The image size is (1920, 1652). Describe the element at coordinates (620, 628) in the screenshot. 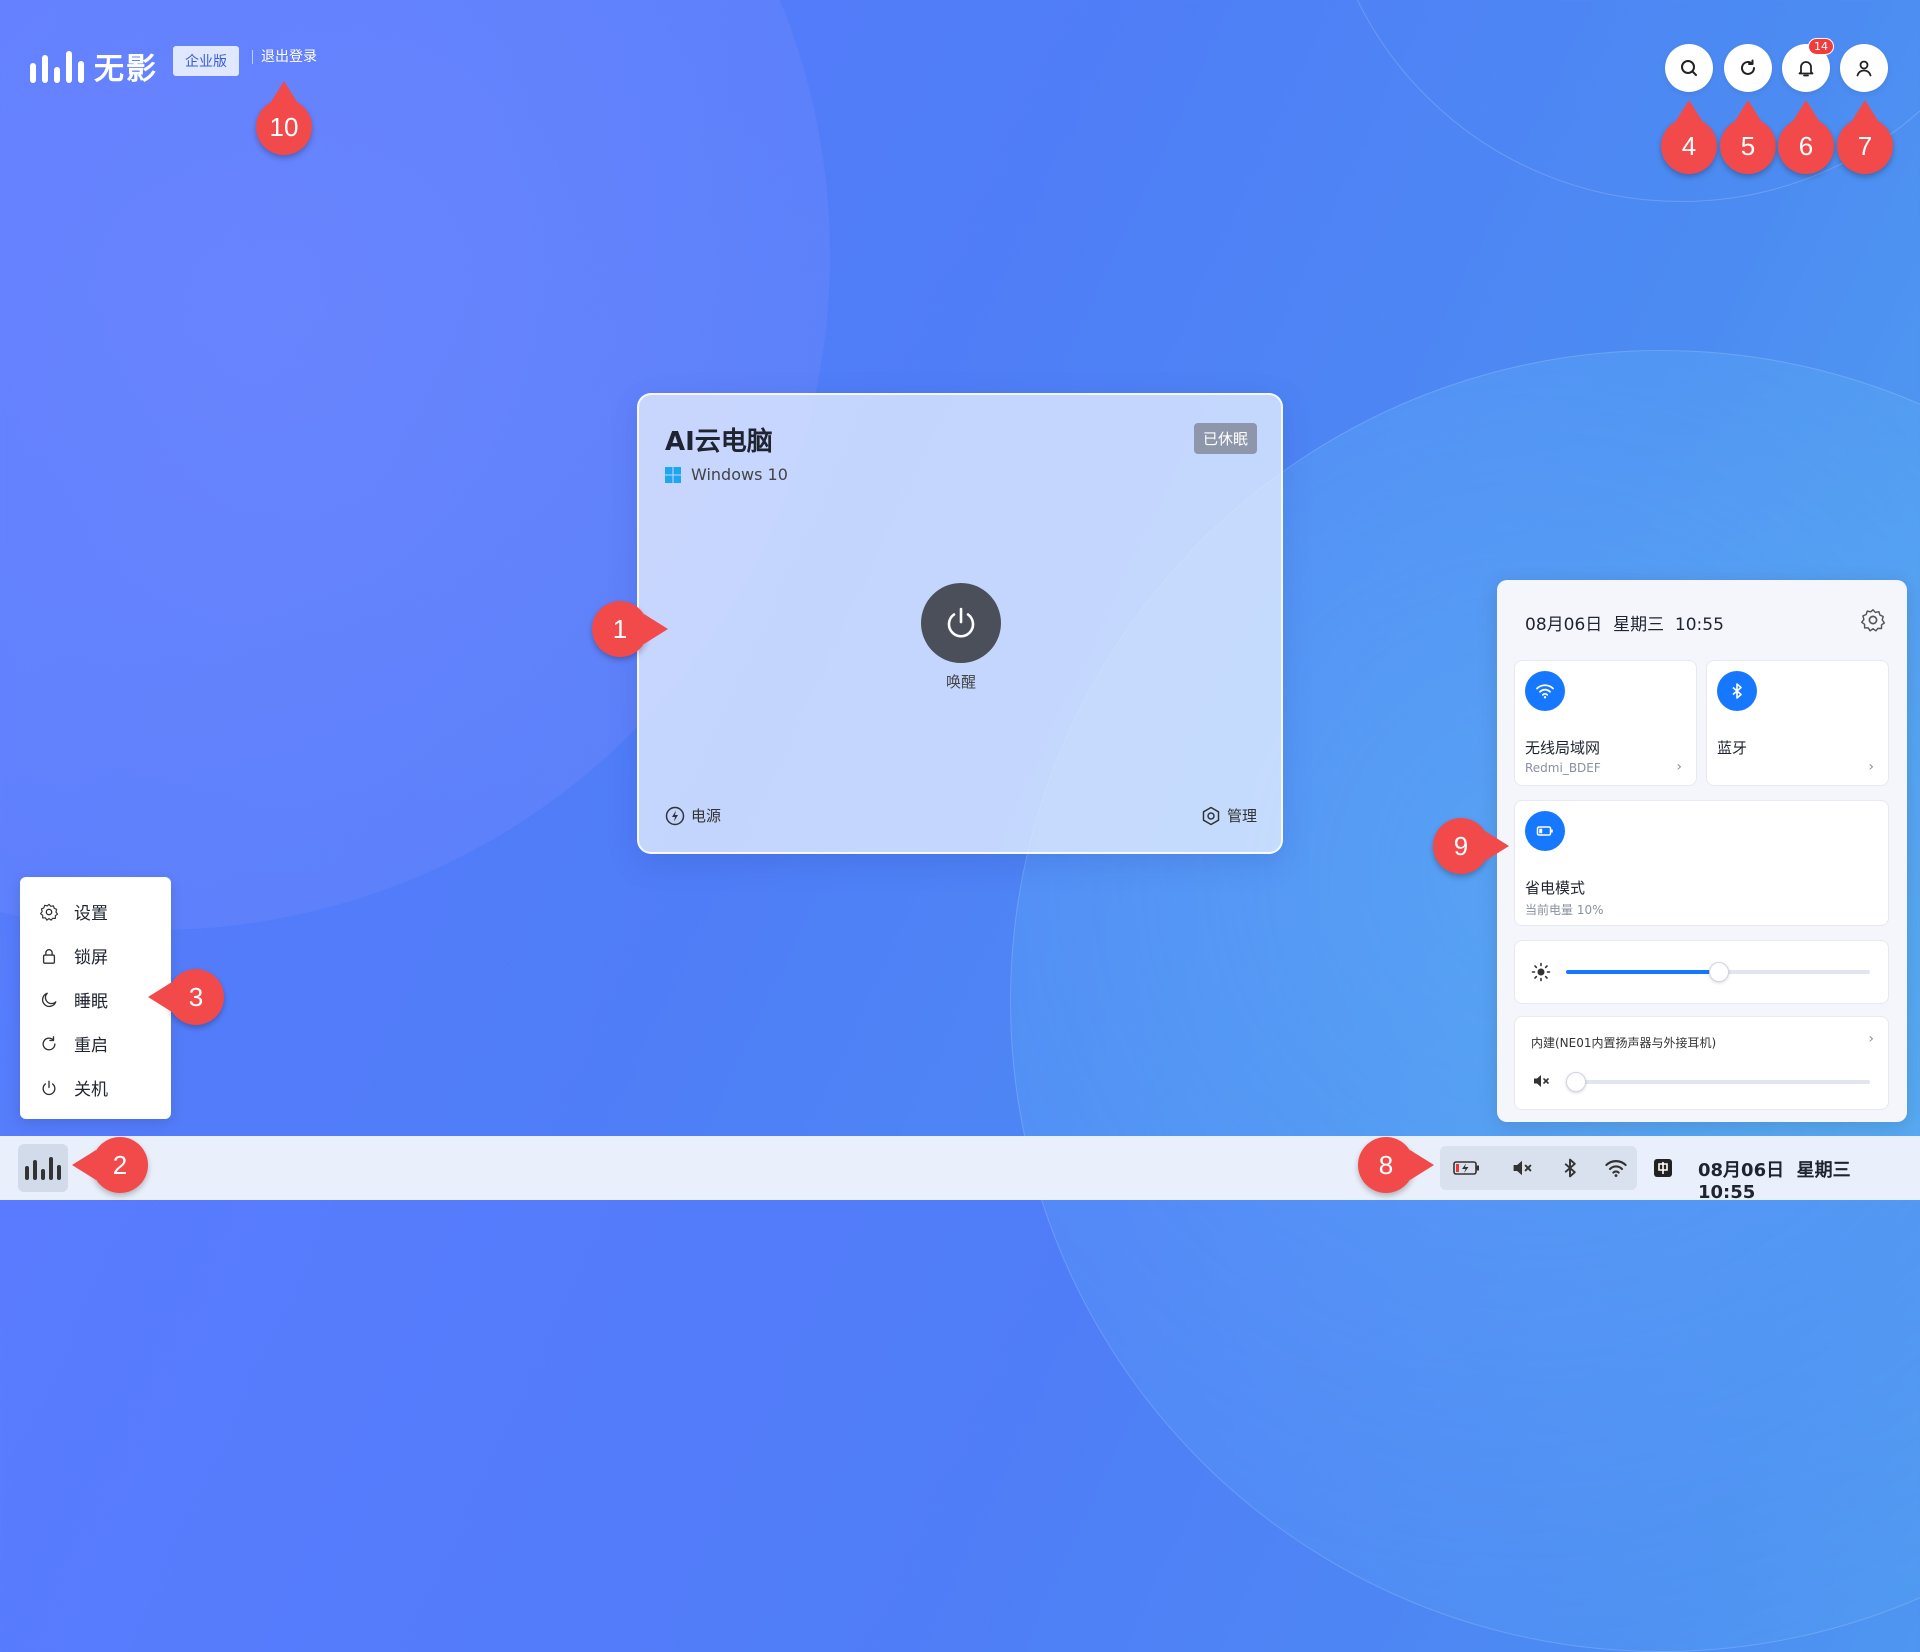

I see `marker-number: 1` at that location.